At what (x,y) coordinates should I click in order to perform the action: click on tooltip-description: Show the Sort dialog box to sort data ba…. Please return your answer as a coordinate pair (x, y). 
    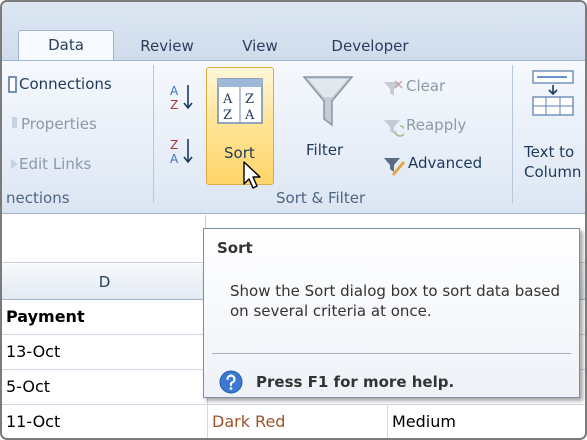
    Looking at the image, I should click on (395, 301).